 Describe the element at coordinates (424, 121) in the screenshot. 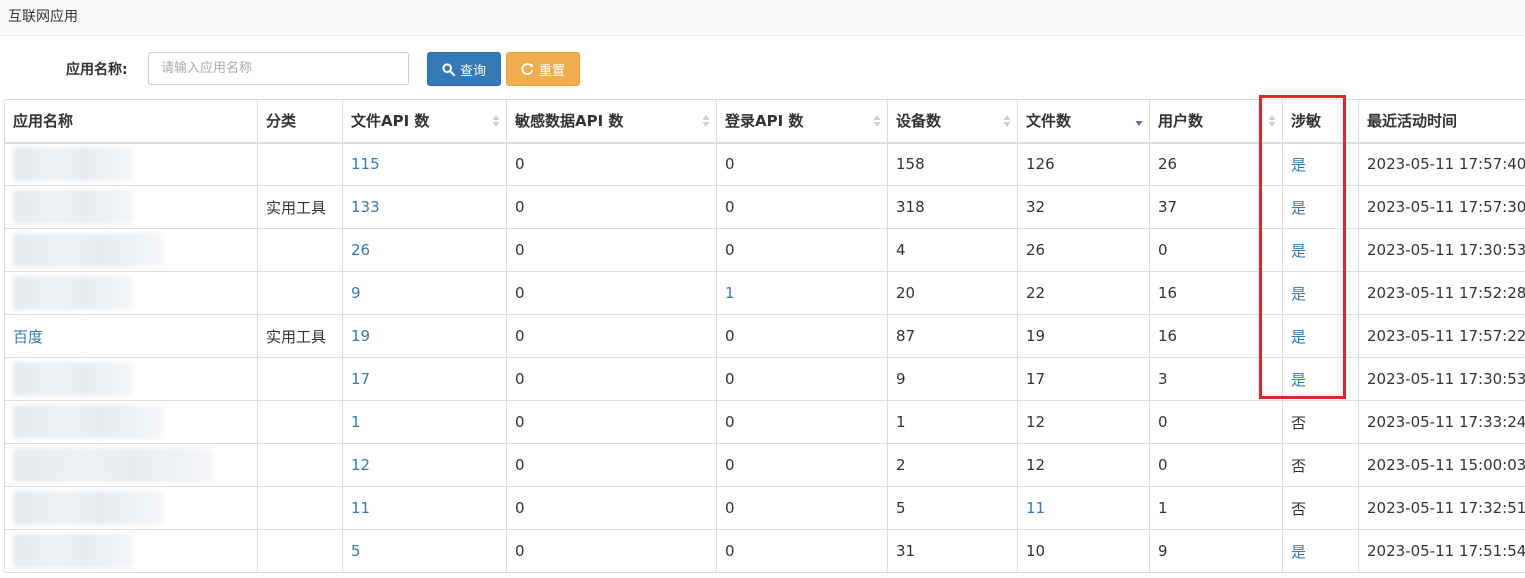

I see `col-header-file-api: 文件API 数` at that location.